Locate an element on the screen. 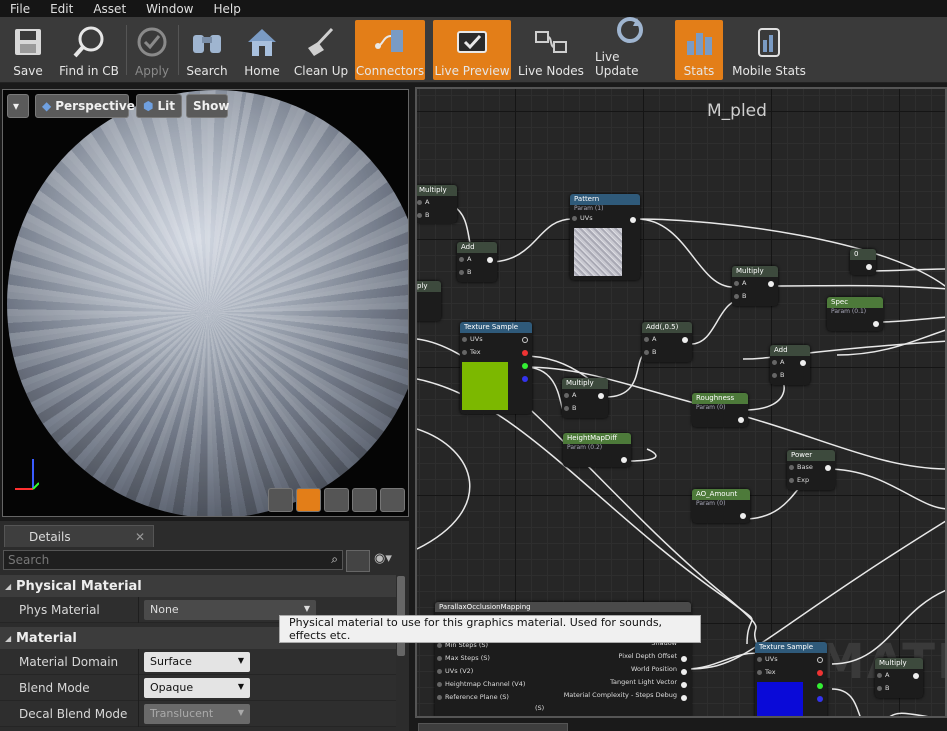 This screenshot has height=731, width=947. live-update-button: Live Update is located at coordinates (630, 48).